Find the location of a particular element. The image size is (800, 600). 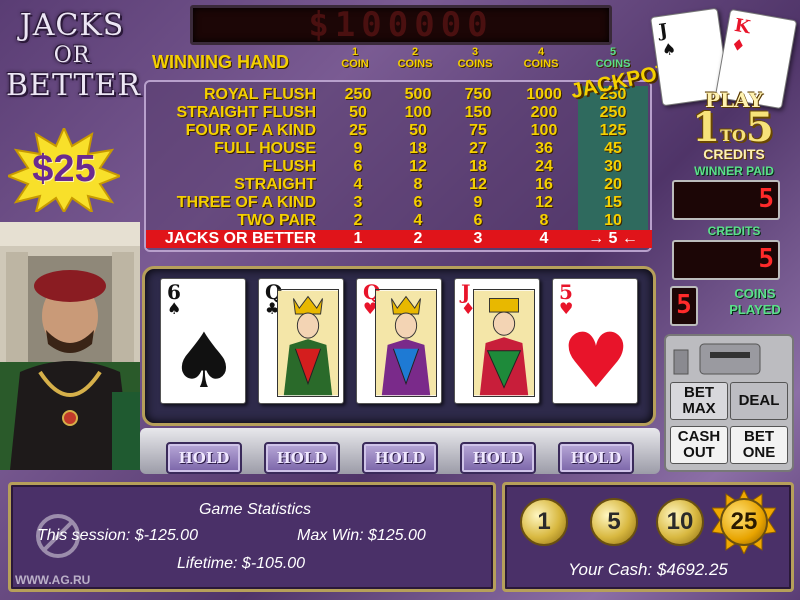

coin-25-button: 25 is located at coordinates (744, 522).